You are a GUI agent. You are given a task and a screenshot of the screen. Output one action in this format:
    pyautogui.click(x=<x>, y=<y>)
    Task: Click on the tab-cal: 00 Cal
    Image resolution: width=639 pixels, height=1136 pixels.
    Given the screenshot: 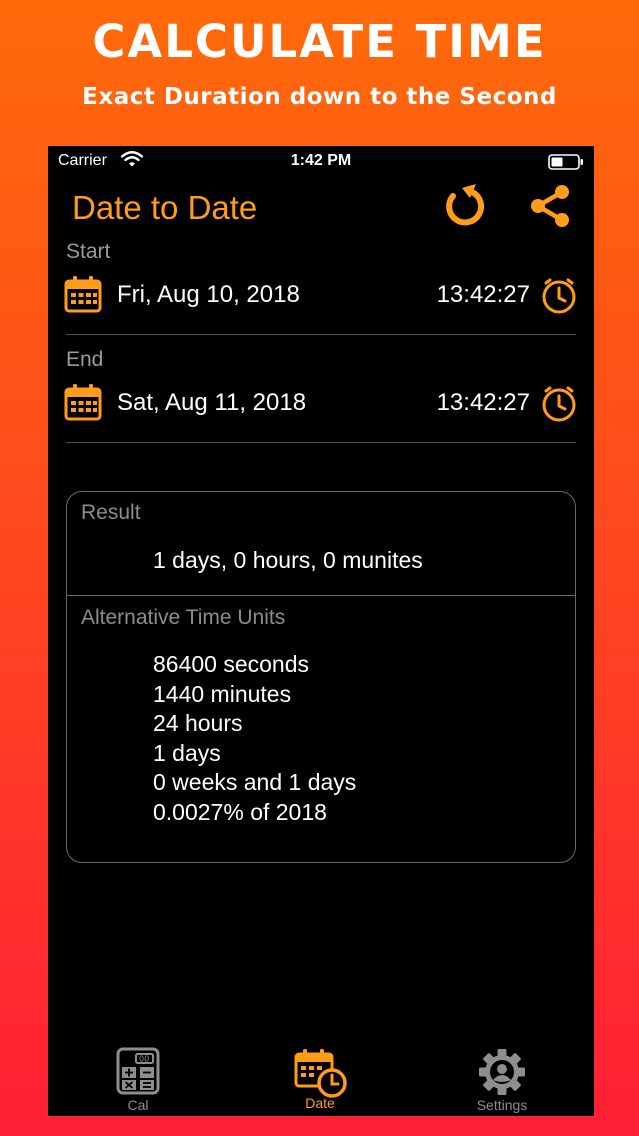 What is the action you would take?
    pyautogui.click(x=138, y=1078)
    